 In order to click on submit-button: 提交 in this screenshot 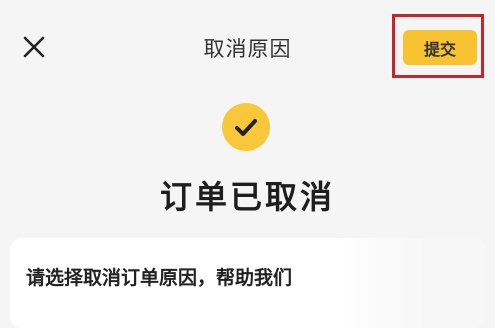, I will do `click(440, 47)`.